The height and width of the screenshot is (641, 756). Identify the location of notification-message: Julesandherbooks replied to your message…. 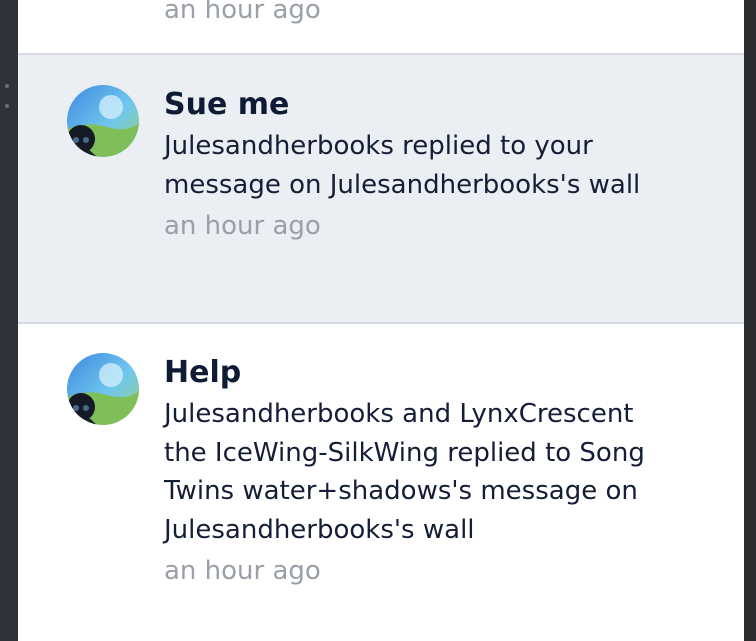
(402, 165).